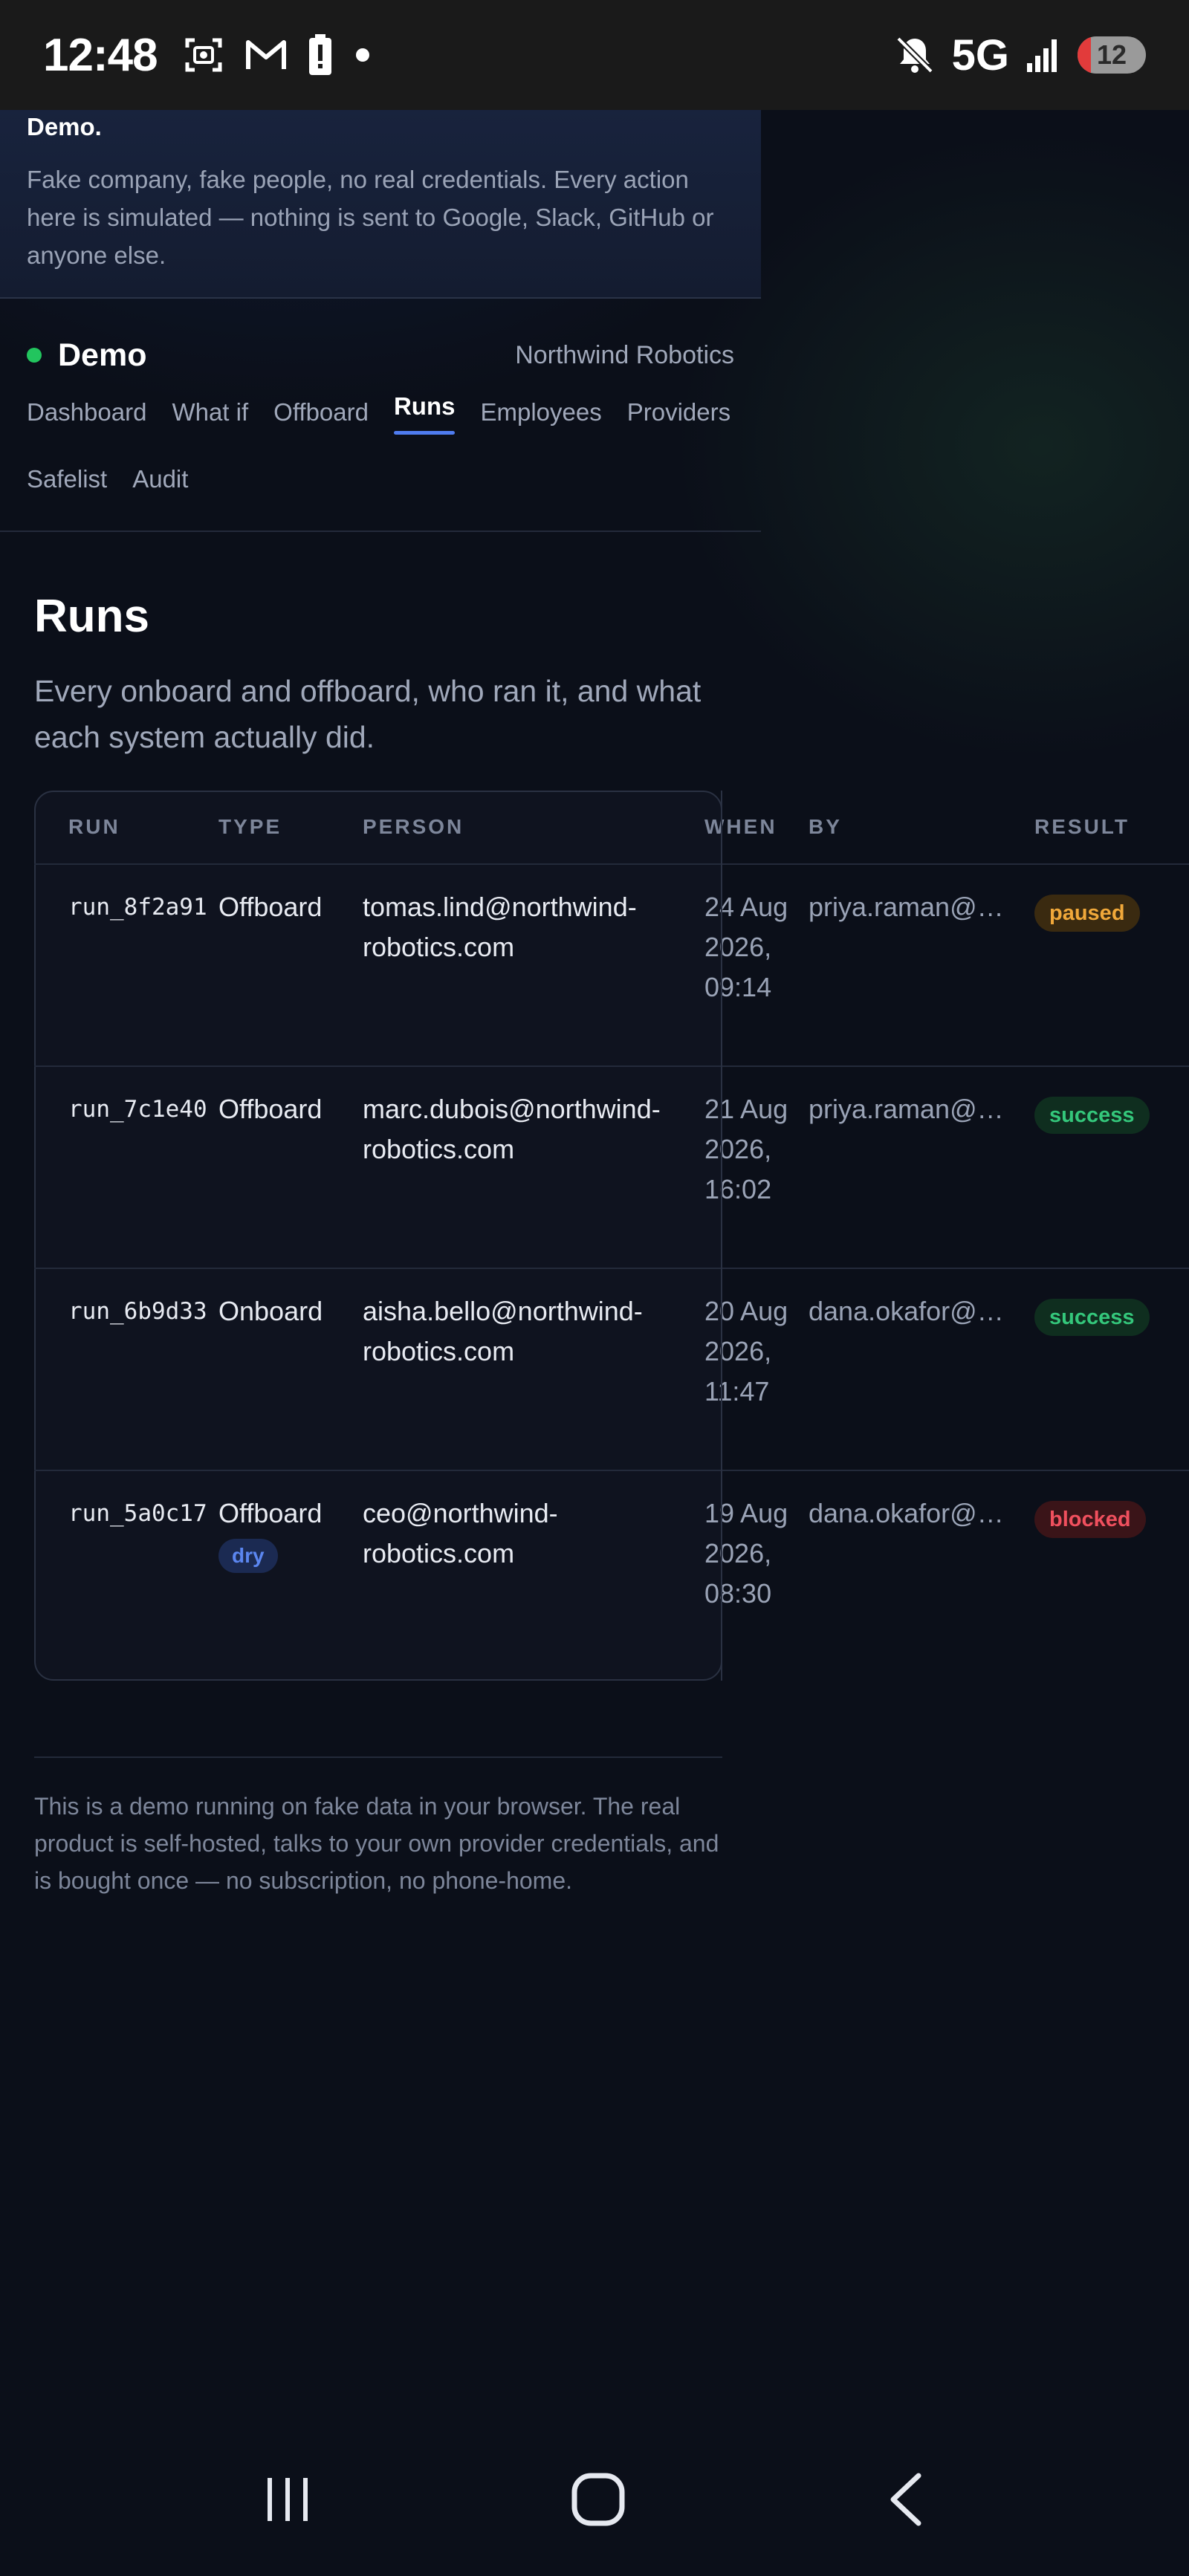  I want to click on screenshot-icon, so click(203, 55).